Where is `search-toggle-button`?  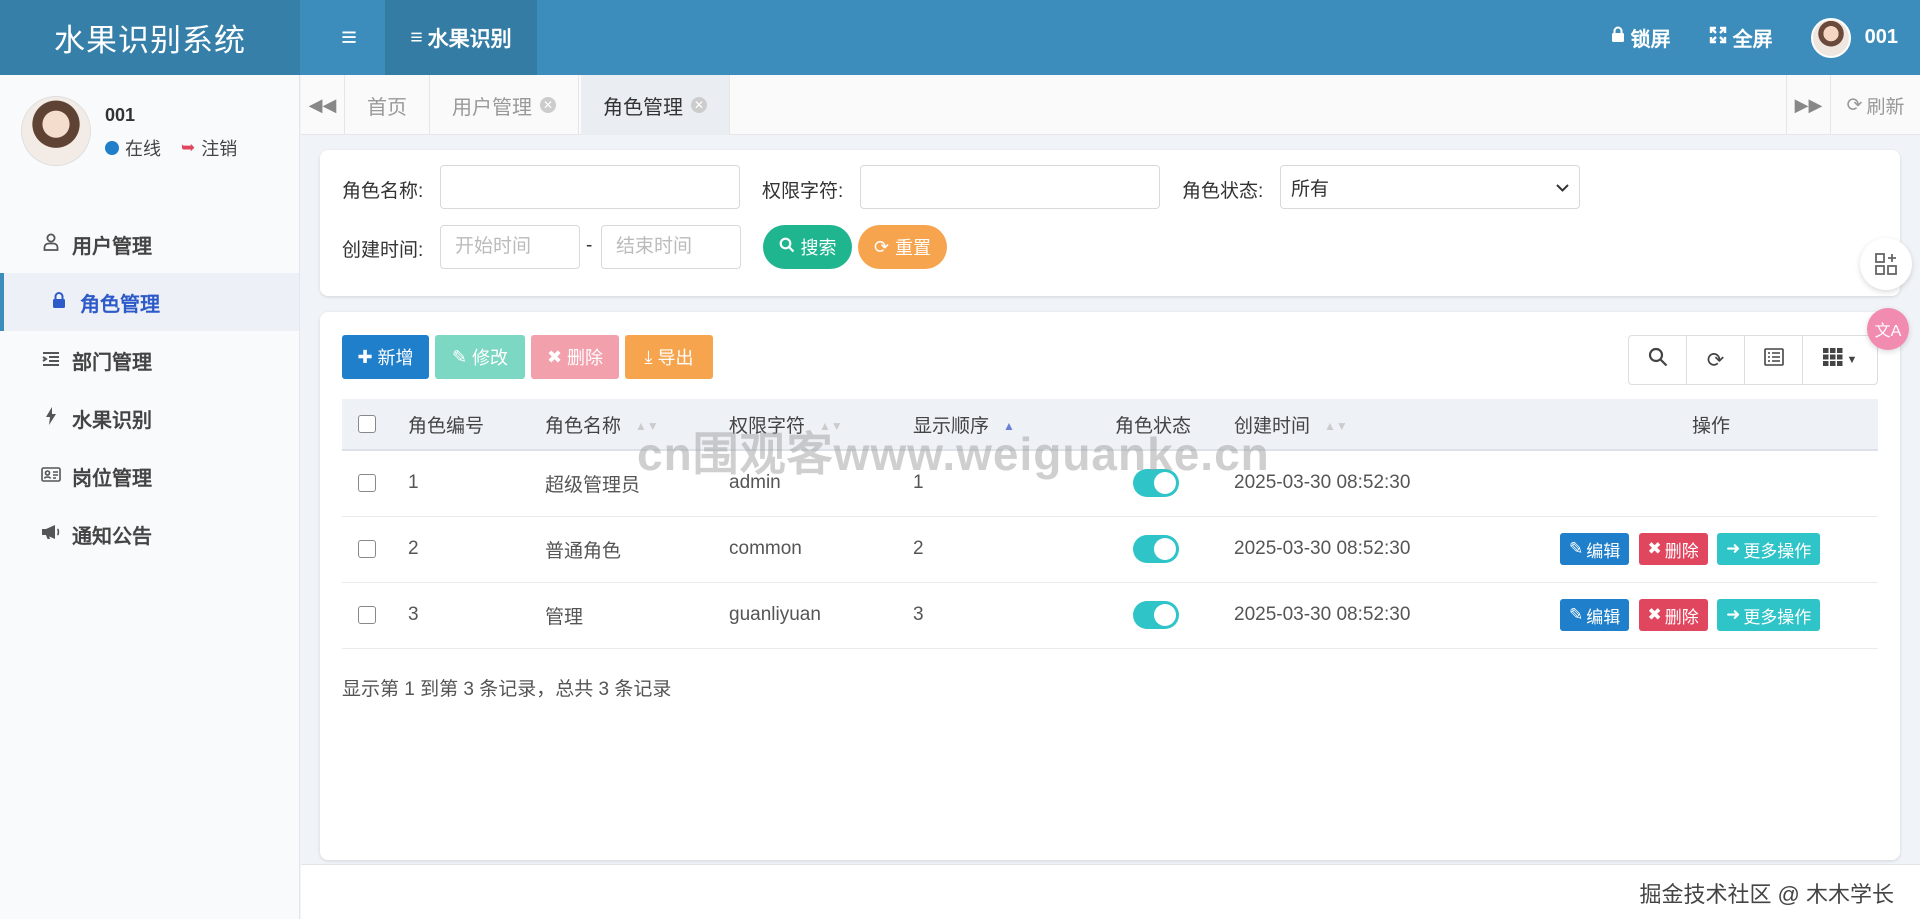 search-toggle-button is located at coordinates (1658, 360).